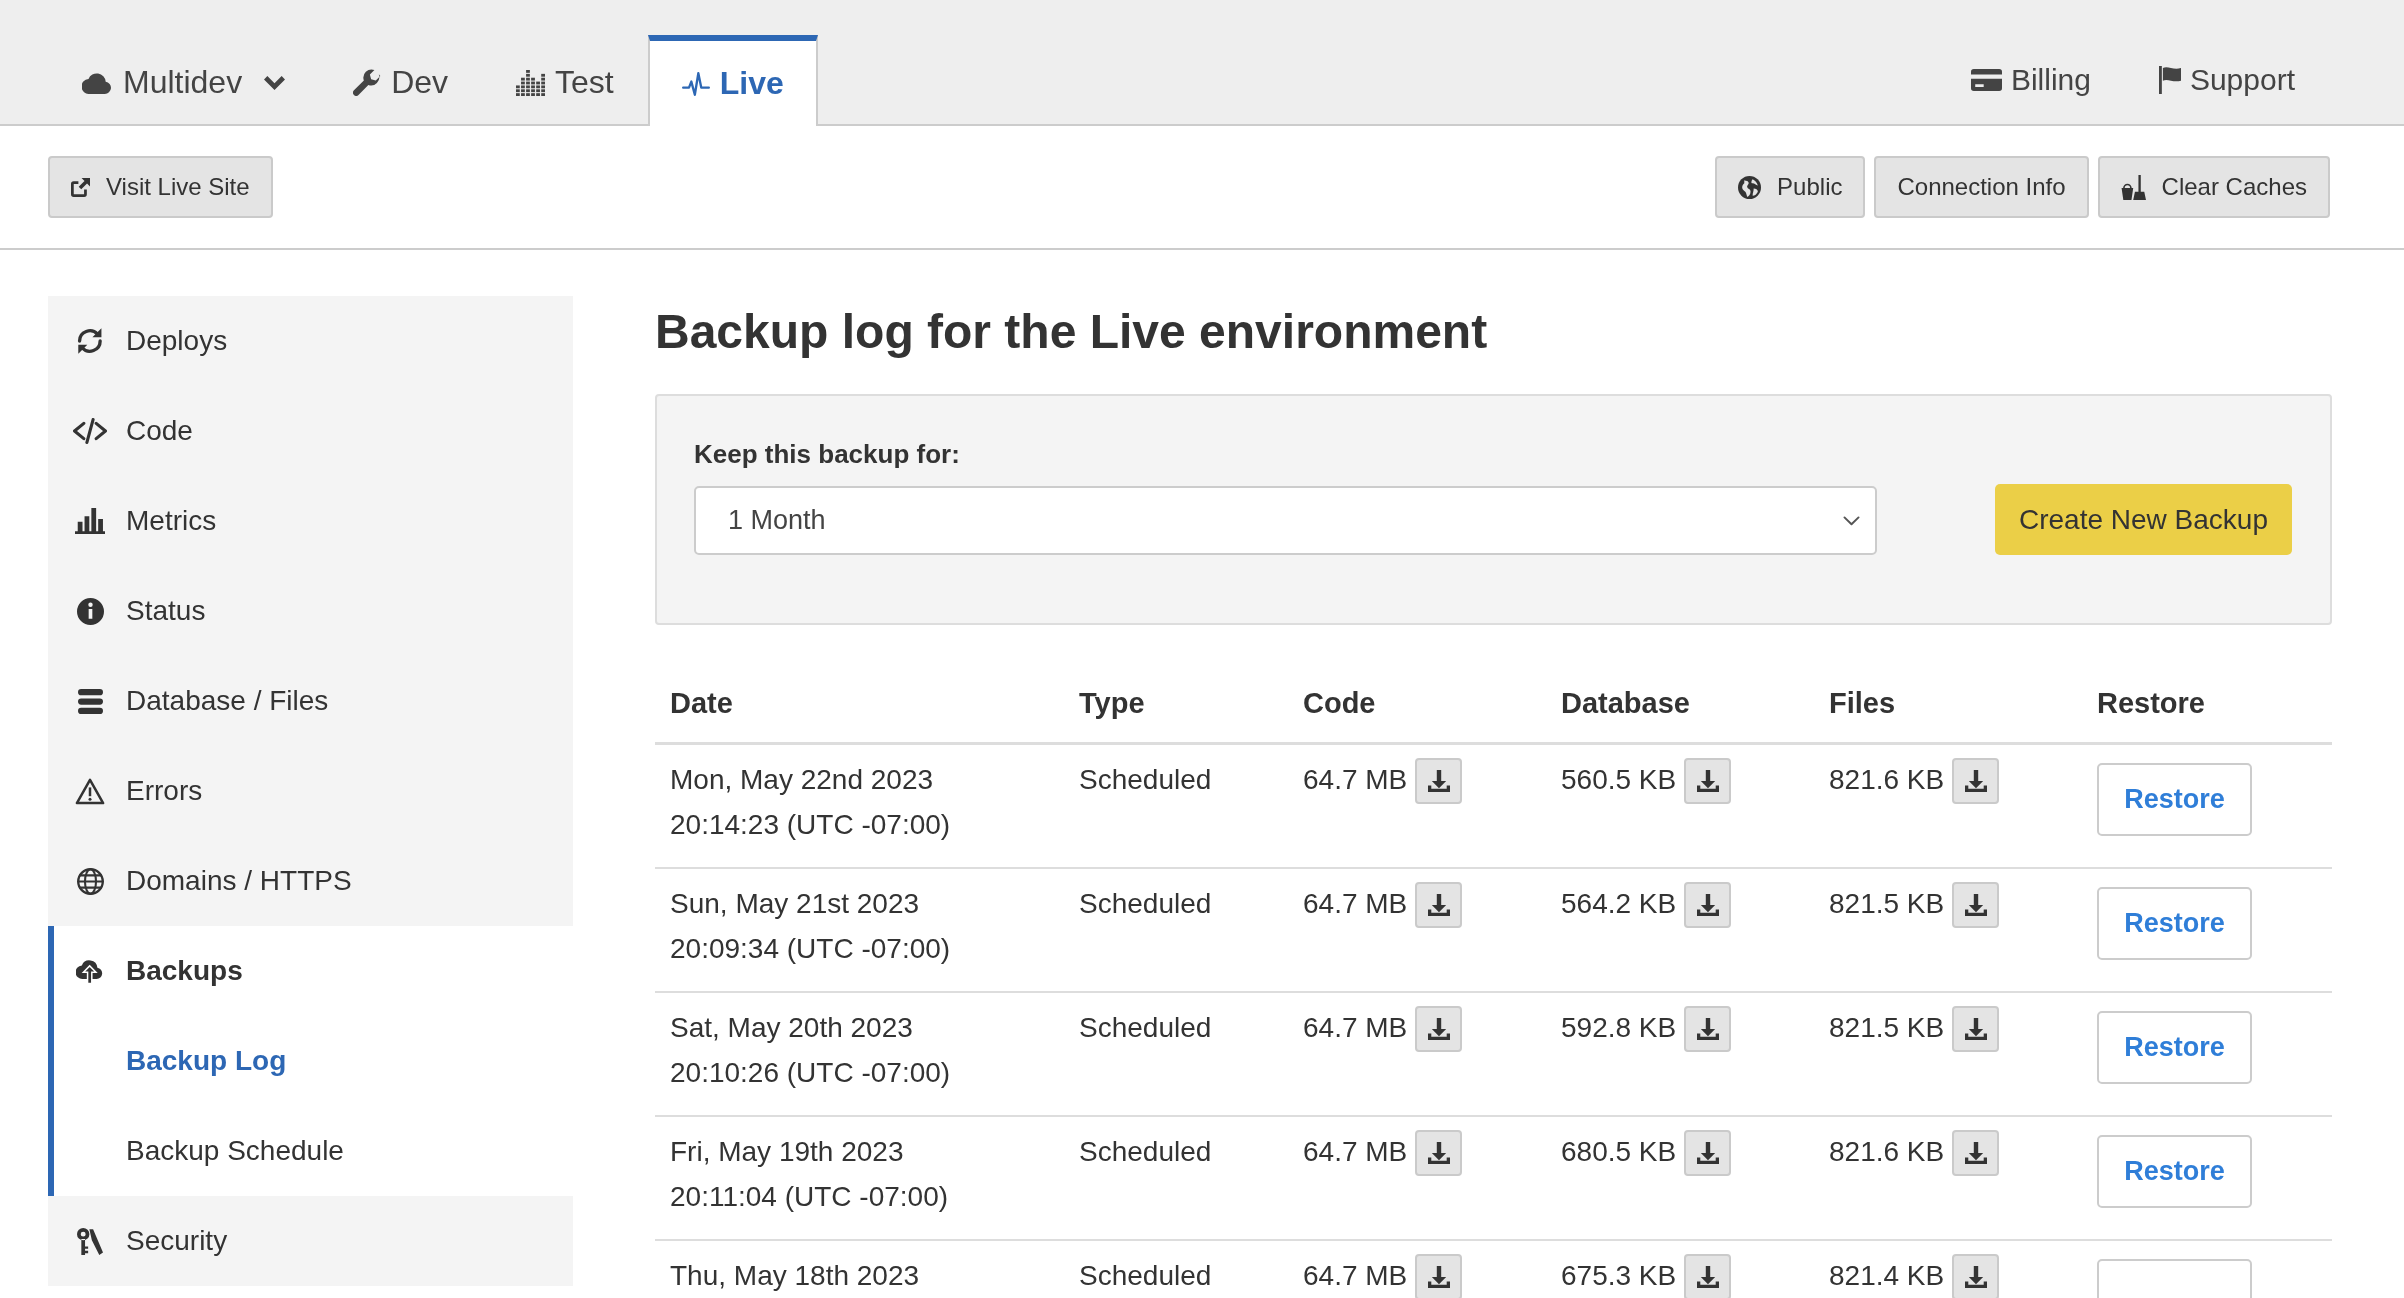 The image size is (2404, 1298). Describe the element at coordinates (2169, 79) in the screenshot. I see `flag-icon` at that location.